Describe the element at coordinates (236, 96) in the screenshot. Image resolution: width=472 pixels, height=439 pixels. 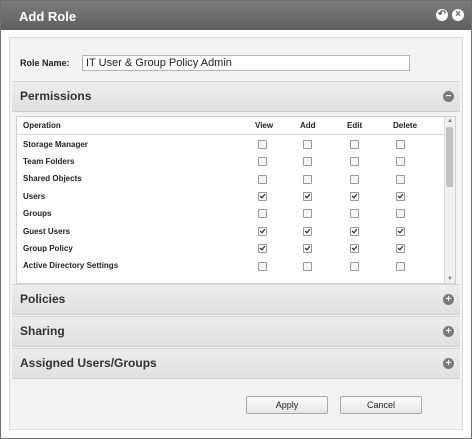
I see `permissions-section-header: Permissions −` at that location.